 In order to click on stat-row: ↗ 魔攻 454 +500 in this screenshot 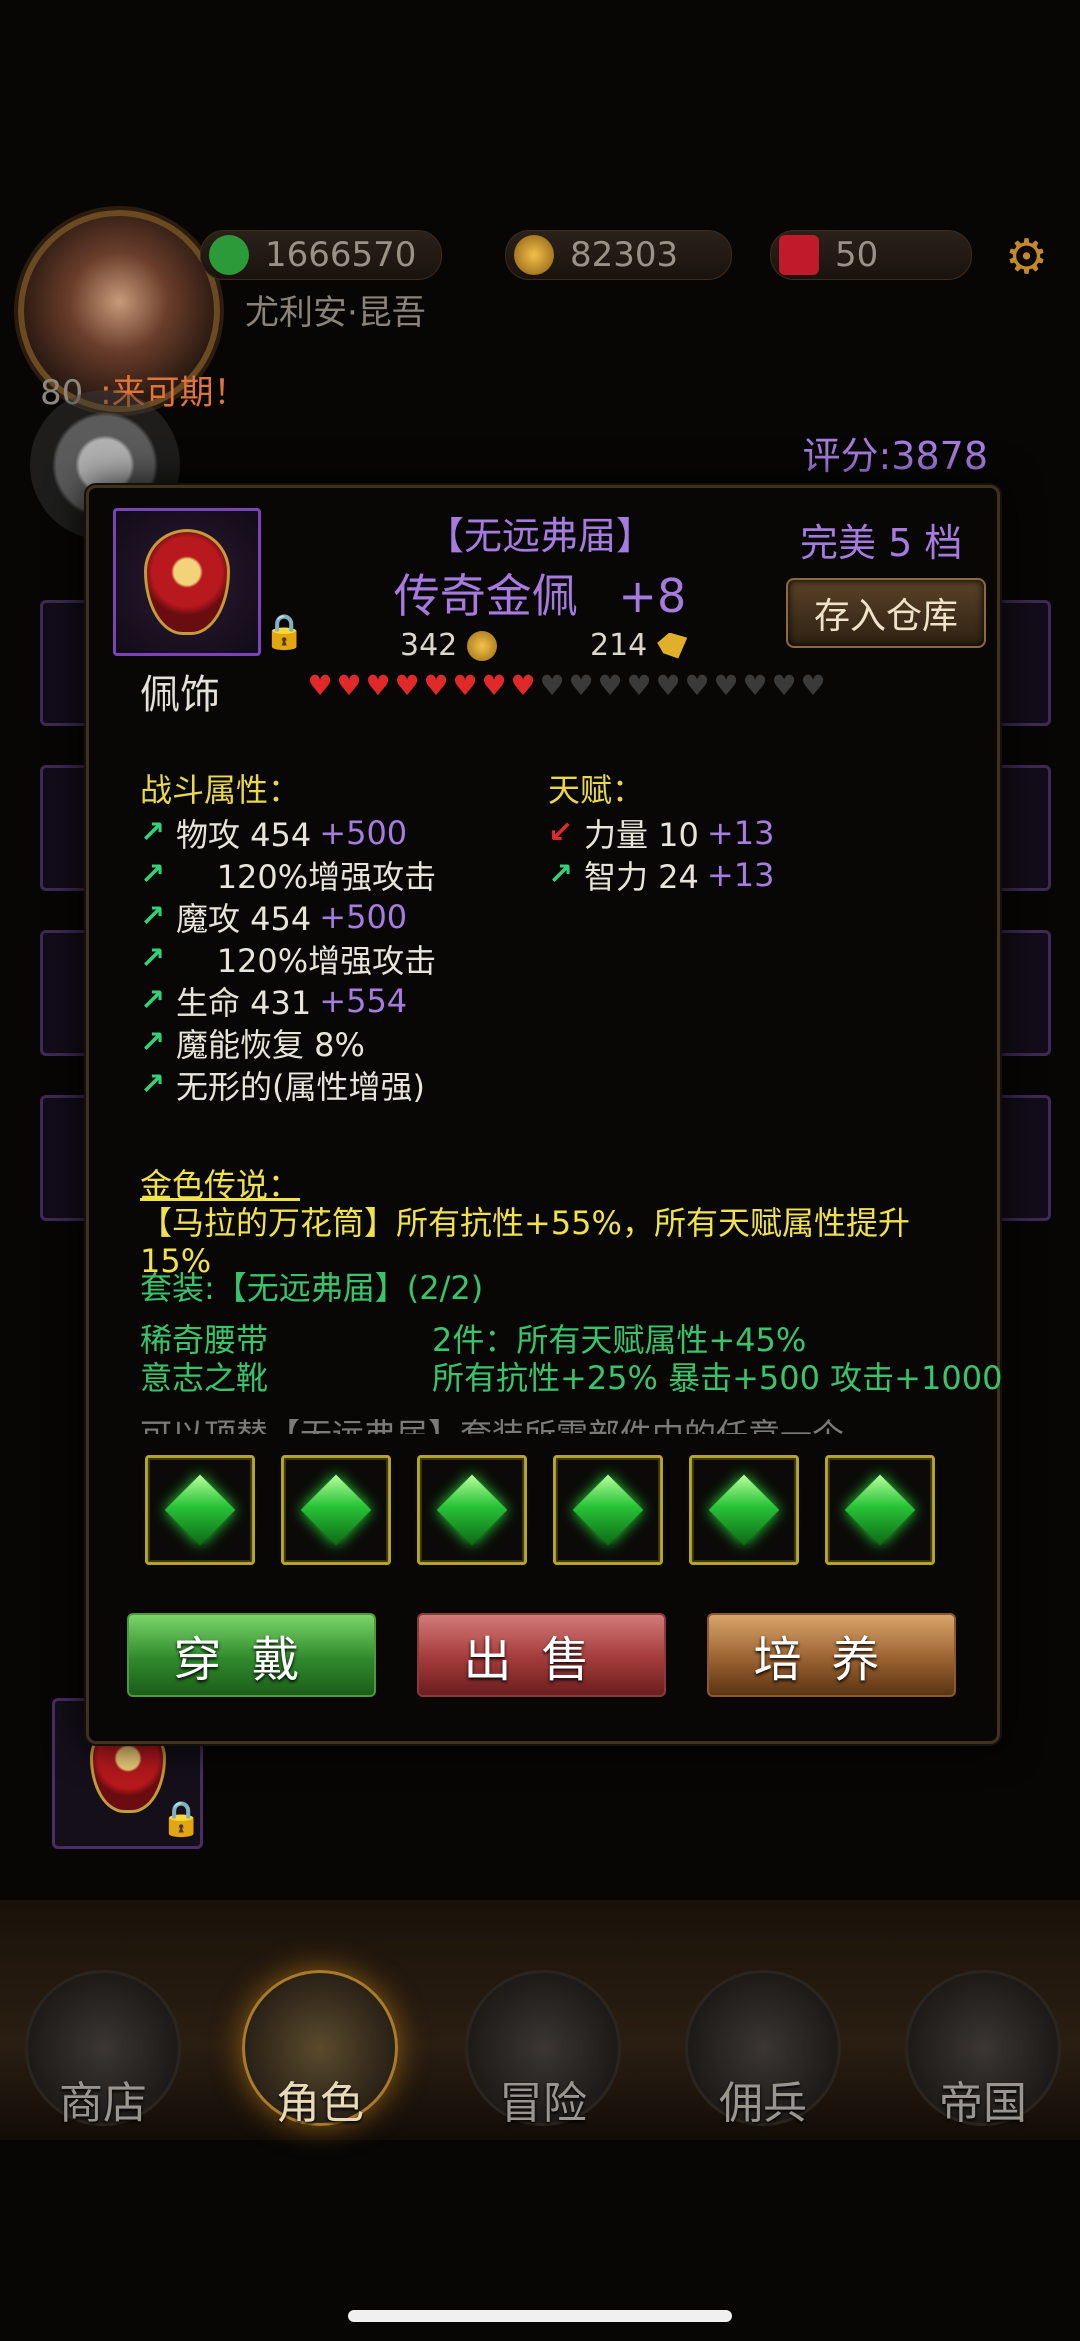, I will do `click(273, 917)`.